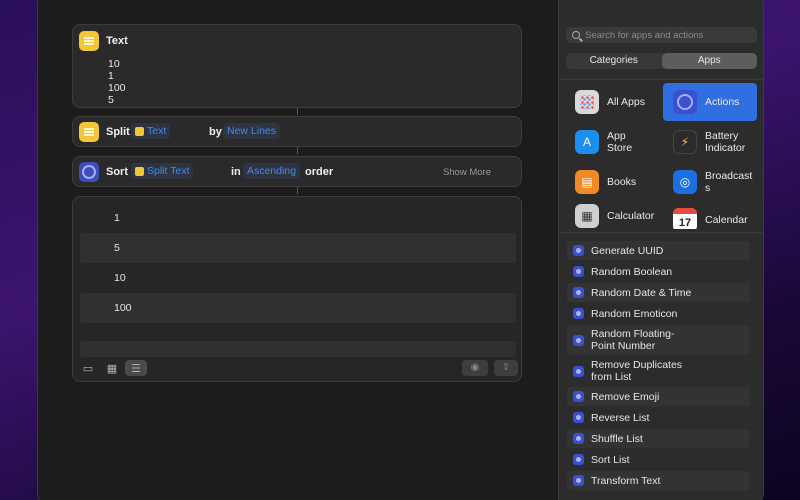  I want to click on app-item-all-apps: All Apps, so click(612, 102).